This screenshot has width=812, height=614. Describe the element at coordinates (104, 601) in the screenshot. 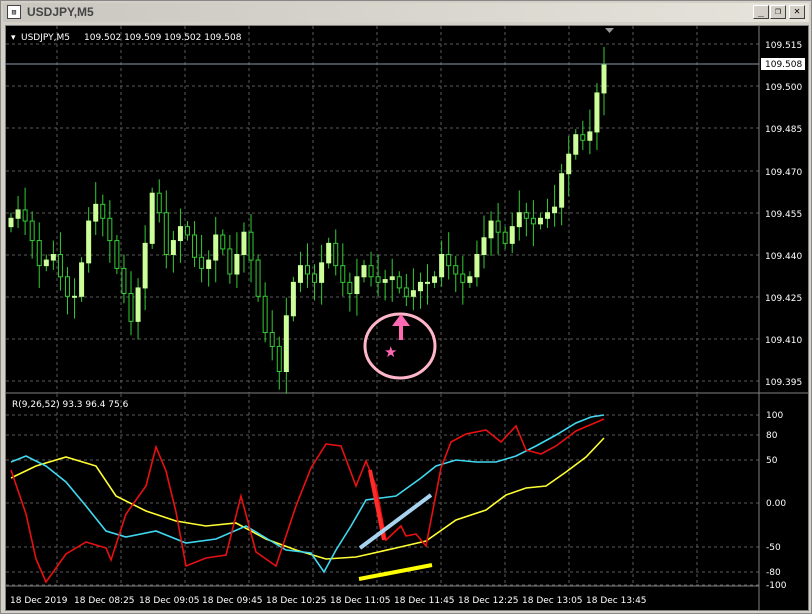

I see `time-tick-label: 18 Dec 08:25` at that location.